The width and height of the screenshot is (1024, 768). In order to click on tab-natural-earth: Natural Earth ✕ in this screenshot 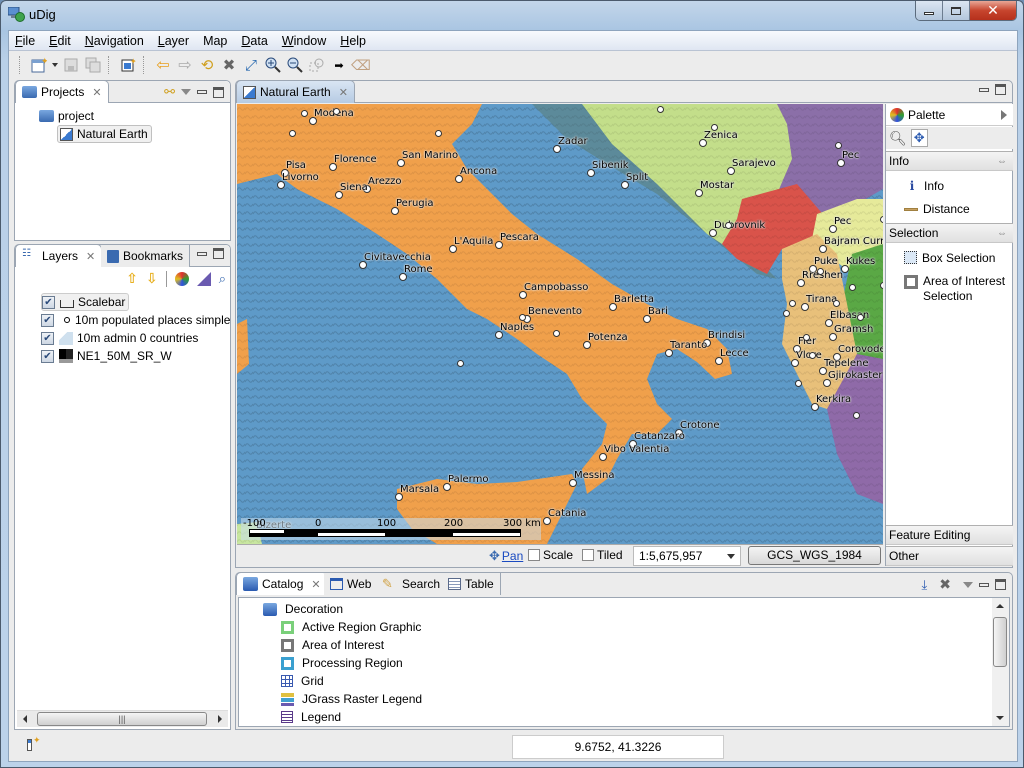, I will do `click(295, 91)`.